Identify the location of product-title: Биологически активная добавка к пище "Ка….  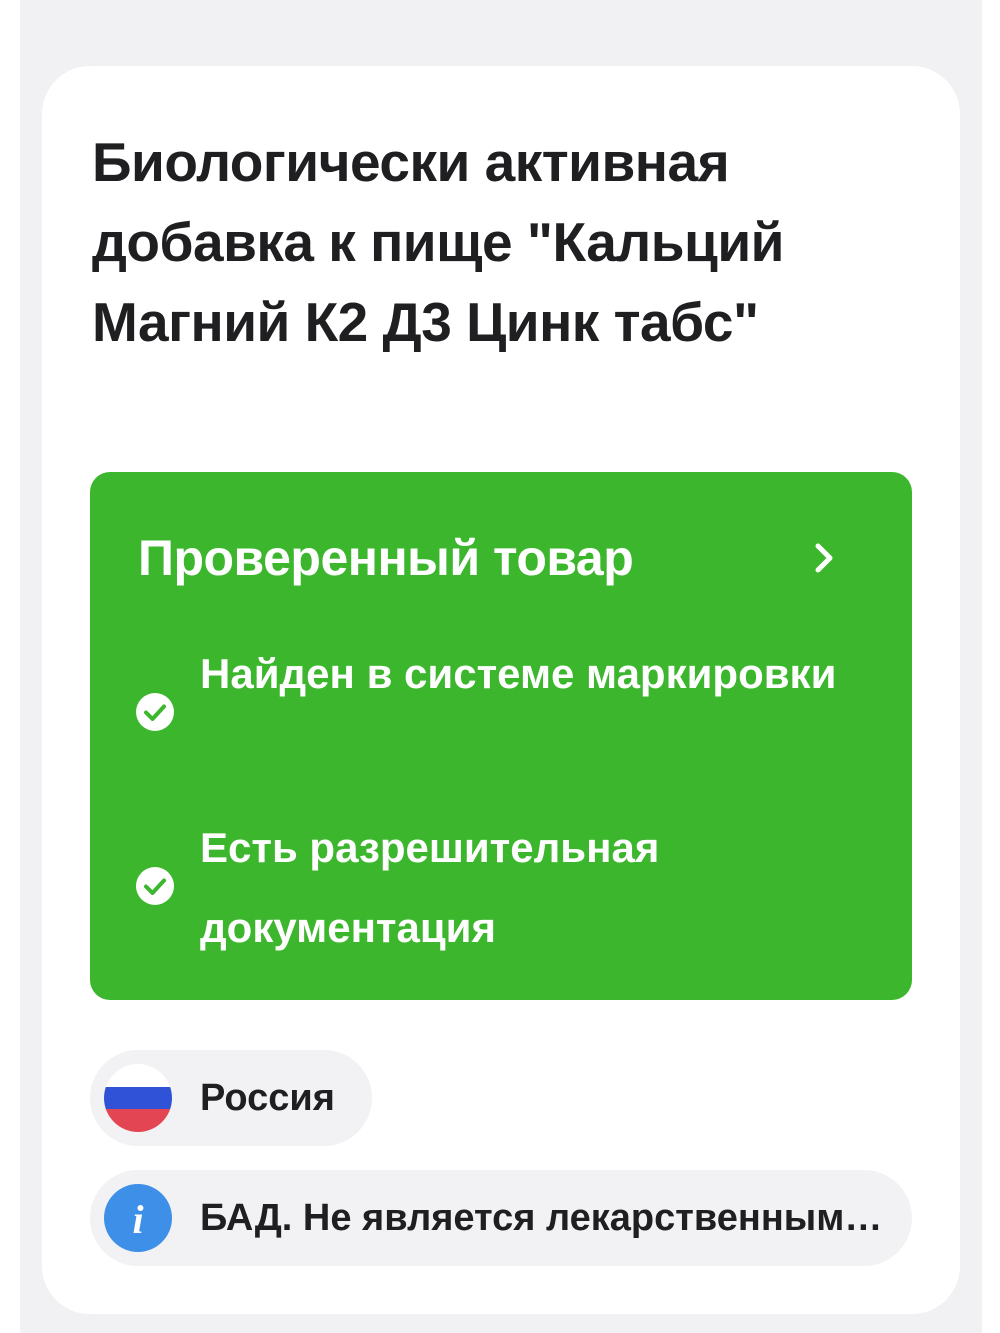
(438, 242).